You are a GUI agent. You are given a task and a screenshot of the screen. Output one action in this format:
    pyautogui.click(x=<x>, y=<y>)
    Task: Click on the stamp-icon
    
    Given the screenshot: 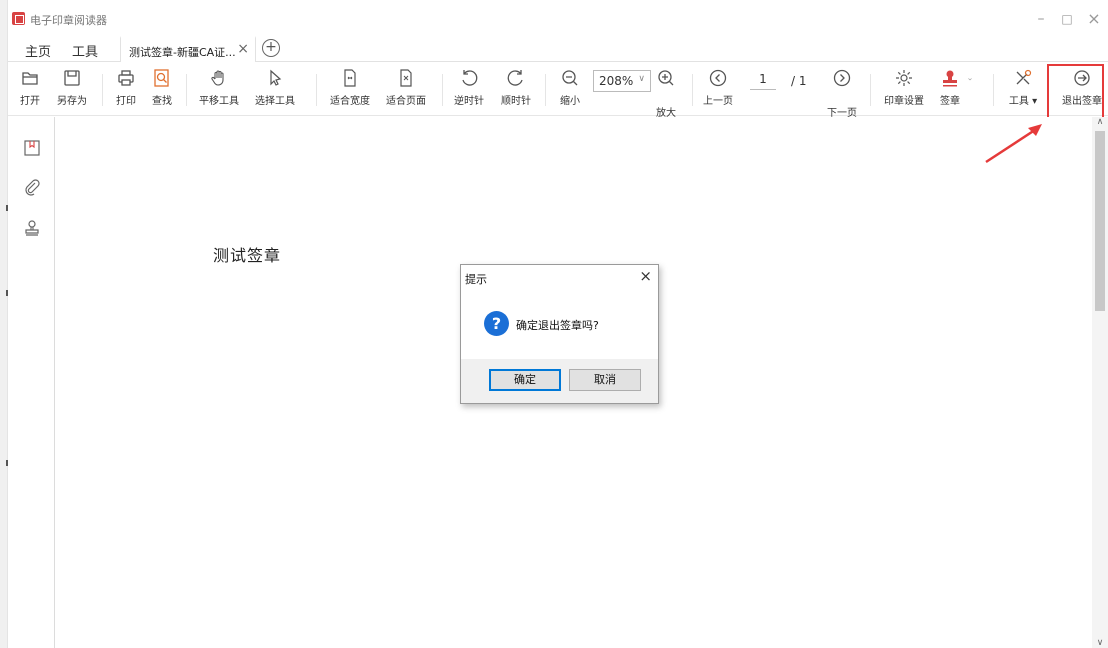 What is the action you would take?
    pyautogui.click(x=950, y=78)
    